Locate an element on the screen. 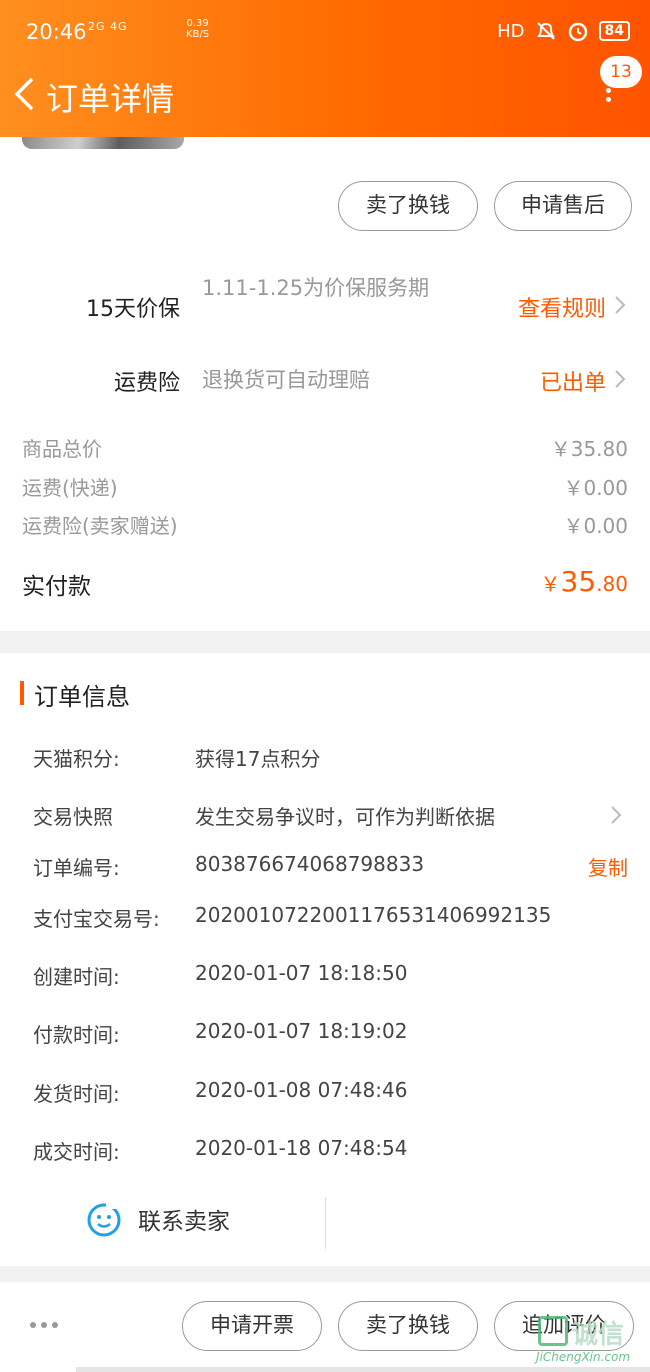 This screenshot has width=650, height=1372. service-name: 15天价保 is located at coordinates (133, 309).